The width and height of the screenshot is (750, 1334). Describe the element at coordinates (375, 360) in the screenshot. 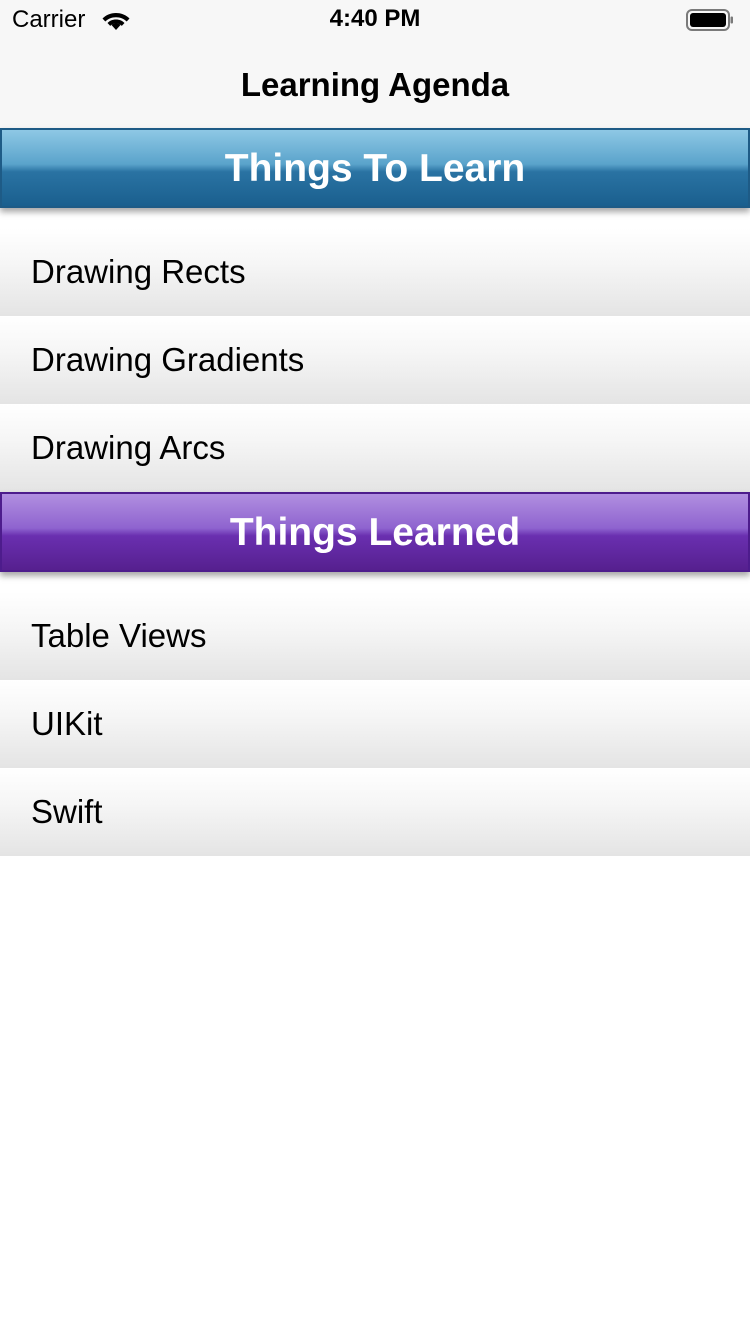

I see `table-row: Drawing Gradients` at that location.